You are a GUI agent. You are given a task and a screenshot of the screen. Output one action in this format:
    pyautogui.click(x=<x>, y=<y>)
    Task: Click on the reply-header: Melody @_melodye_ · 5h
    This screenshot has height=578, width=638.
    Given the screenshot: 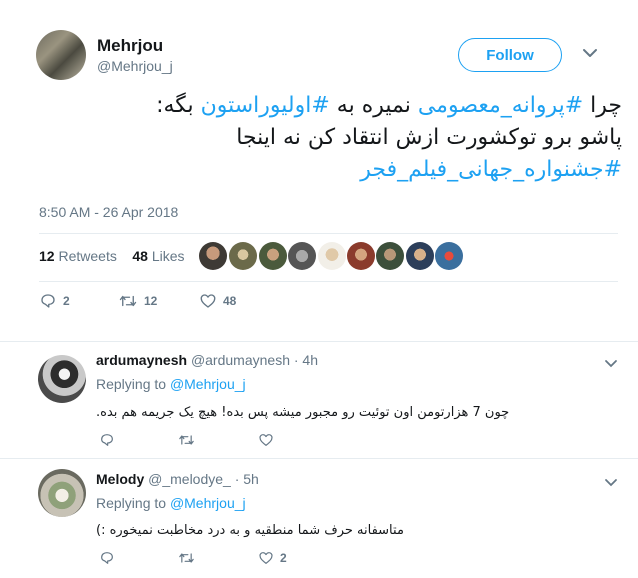 What is the action you would take?
    pyautogui.click(x=177, y=479)
    